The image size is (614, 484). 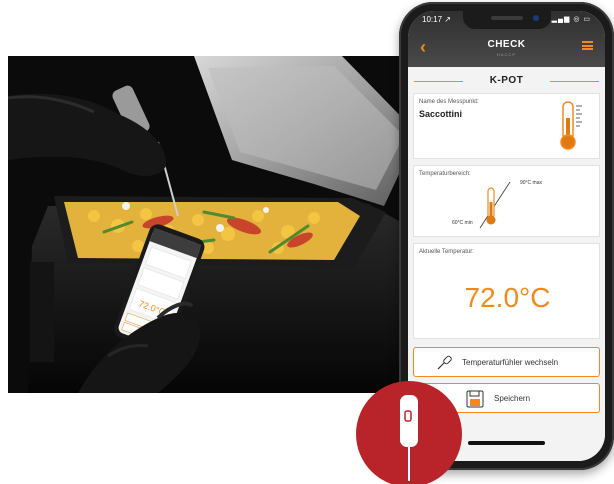 I want to click on measure-point-card: Name des Messpunkt: Saccottini, so click(x=506, y=126).